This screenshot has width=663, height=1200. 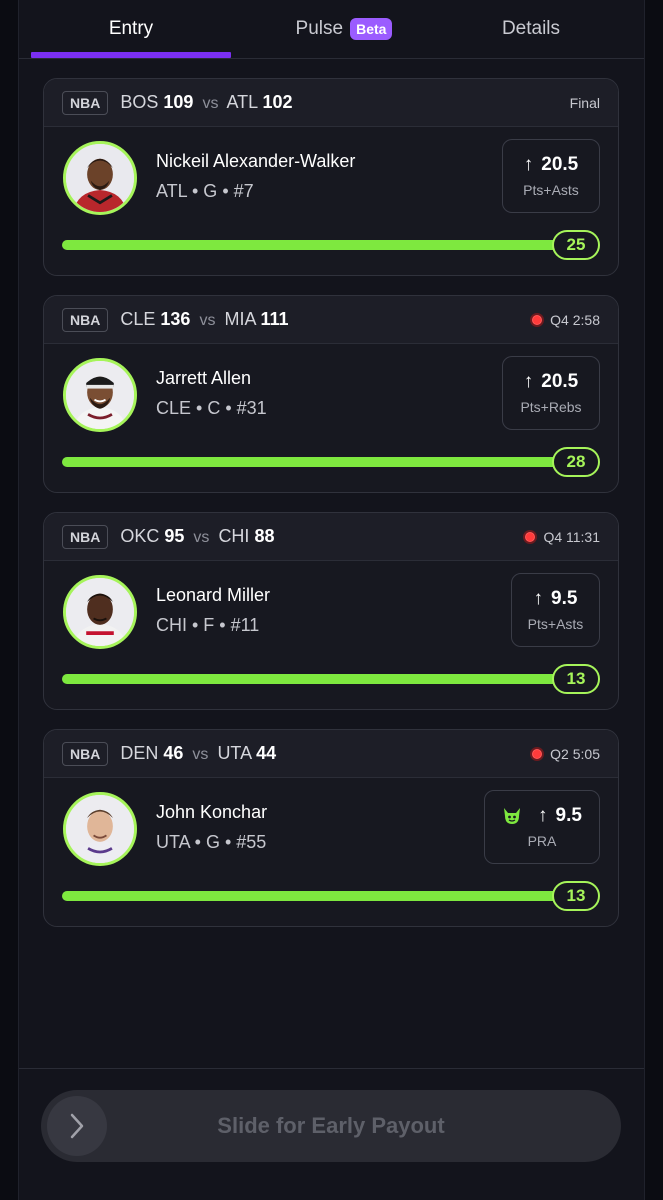 I want to click on tab-details-label: Details, so click(x=531, y=28).